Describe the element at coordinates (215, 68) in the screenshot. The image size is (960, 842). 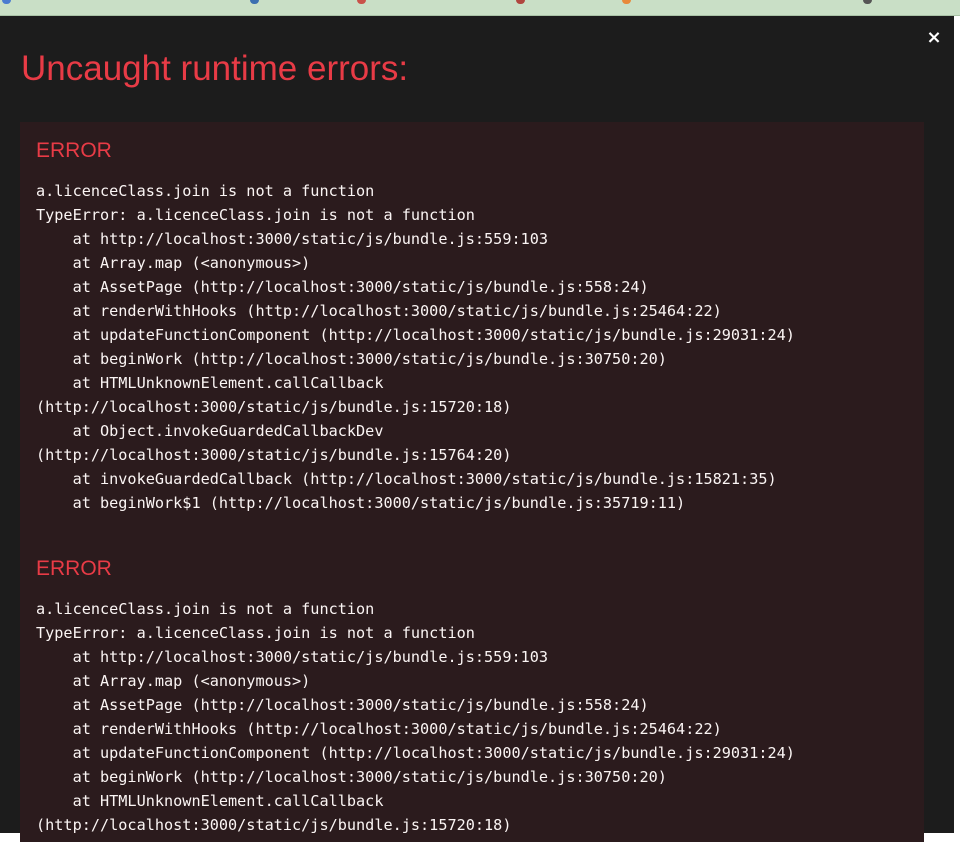
I see `overlay-title: Uncaught runtime errors:` at that location.